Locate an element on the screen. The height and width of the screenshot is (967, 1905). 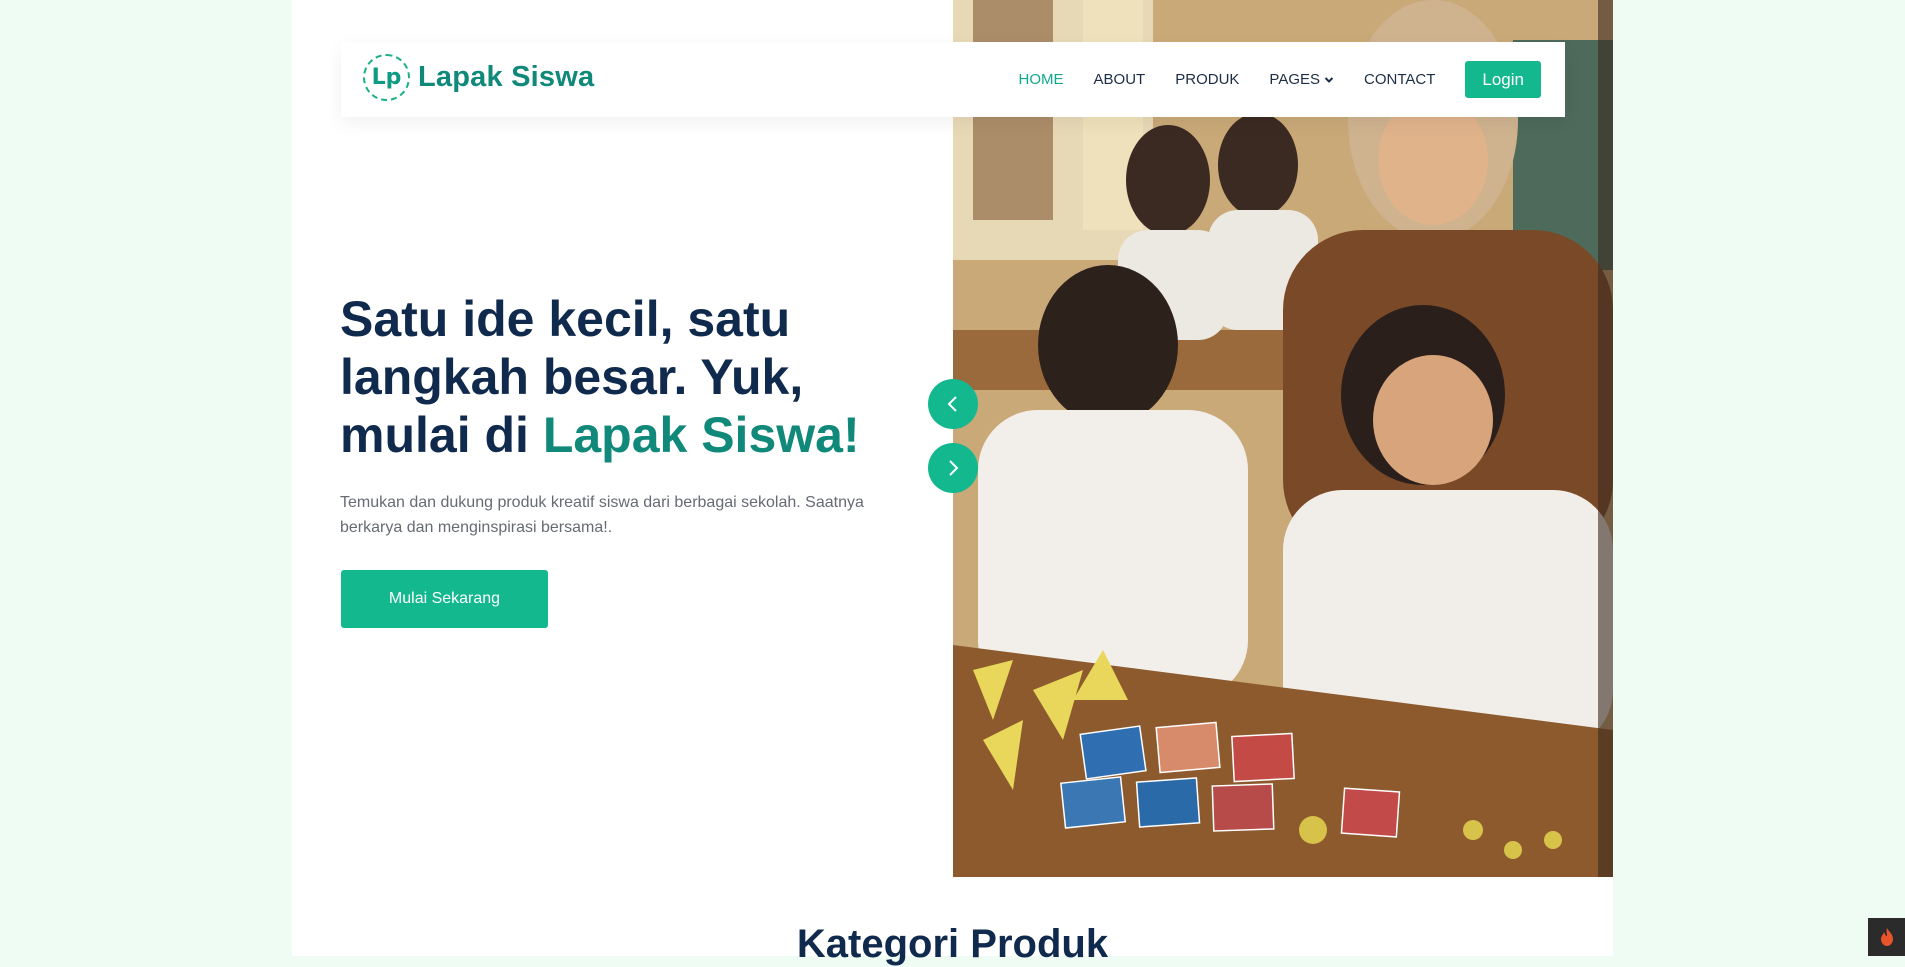
start-now-button: Mulai Sekarang is located at coordinates (444, 599).